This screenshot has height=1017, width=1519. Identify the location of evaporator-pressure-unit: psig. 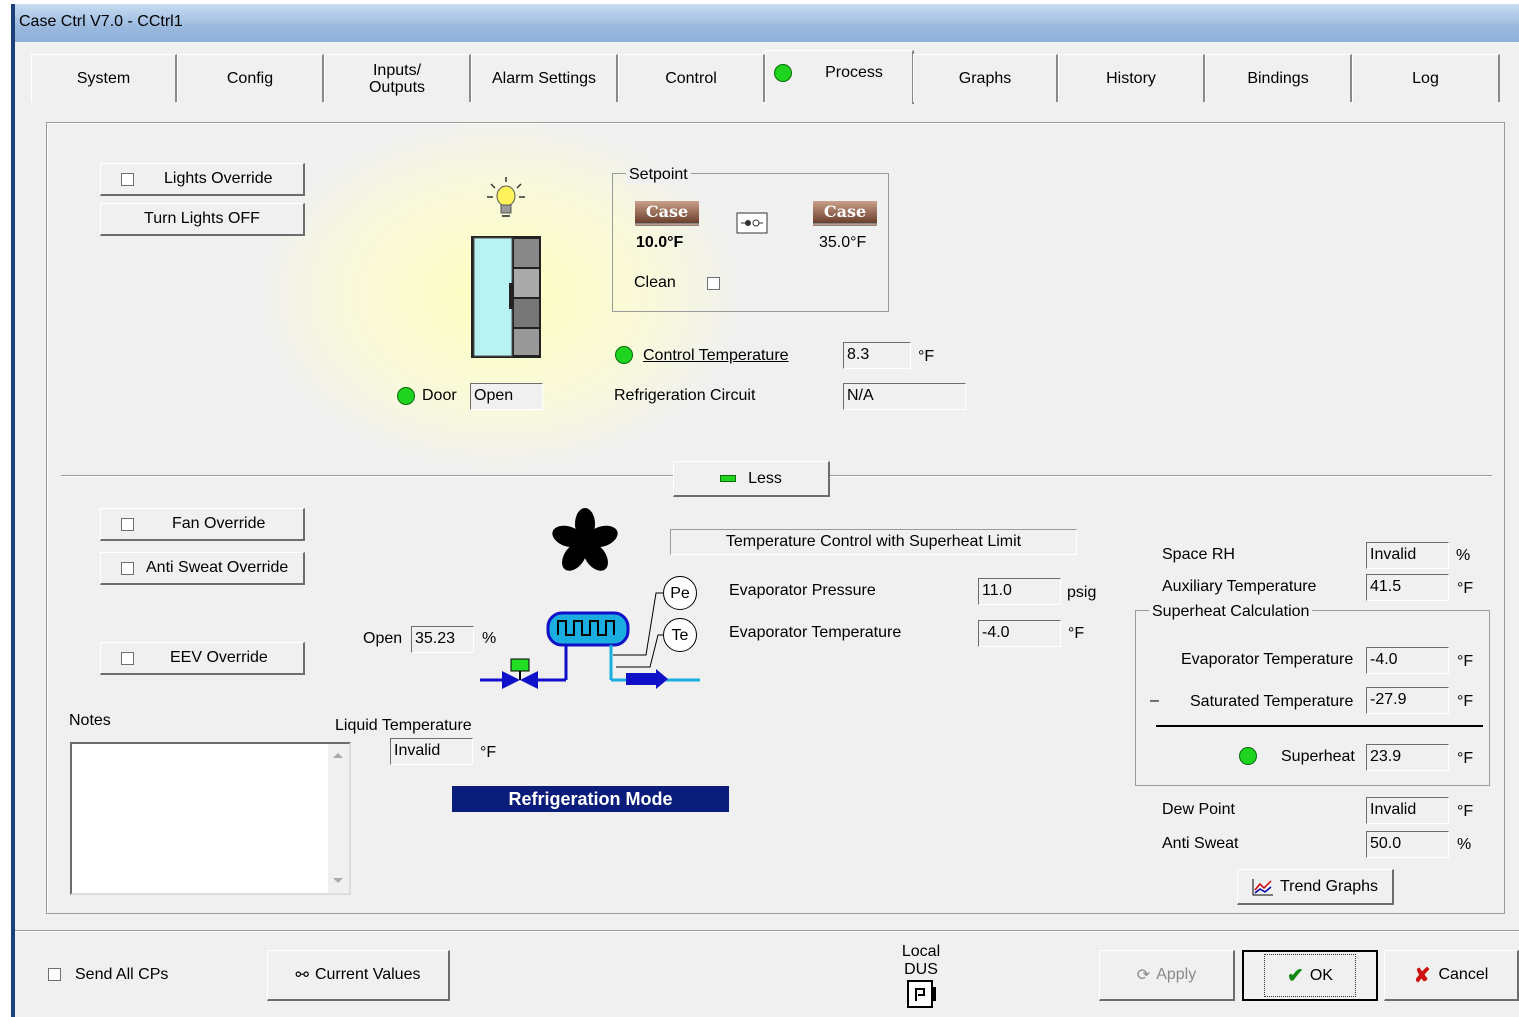
(1082, 592).